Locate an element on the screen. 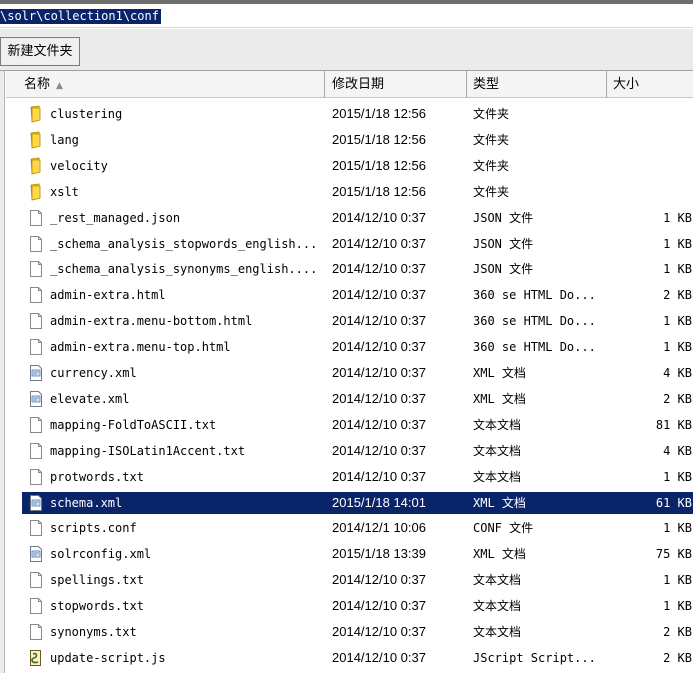 Image resolution: width=693 pixels, height=673 pixels. file-row: clustering 2015/1/18 12:56 文件夹 is located at coordinates (357, 114).